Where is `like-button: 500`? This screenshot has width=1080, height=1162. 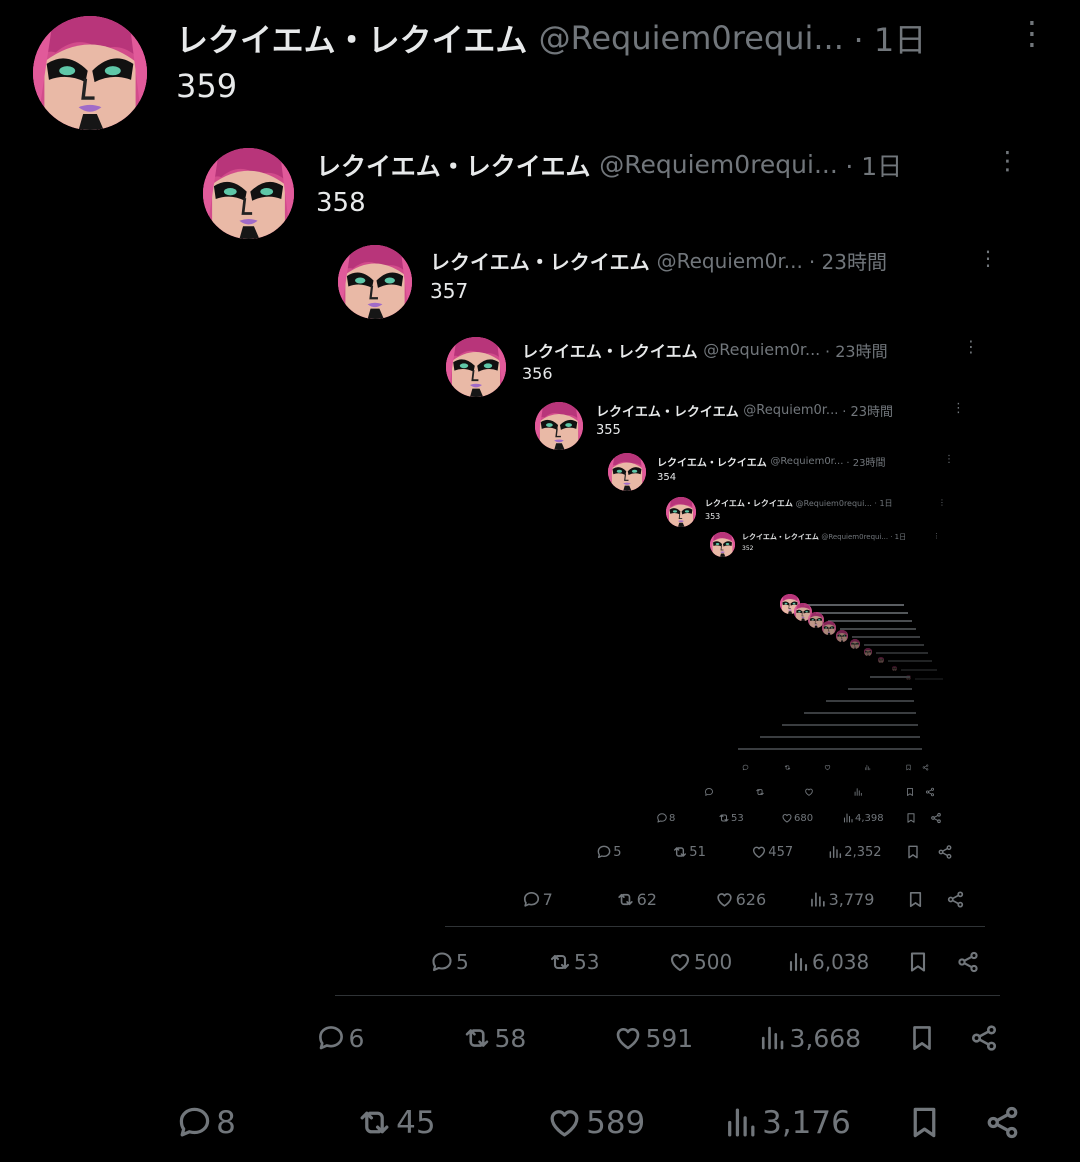
like-button: 500 is located at coordinates (700, 962).